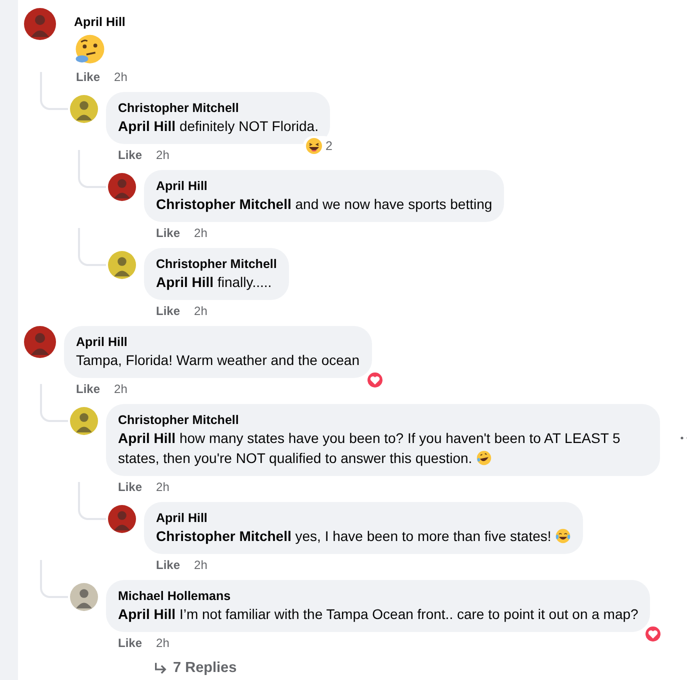  What do you see at coordinates (90, 50) in the screenshot?
I see `thinking-face-icon` at bounding box center [90, 50].